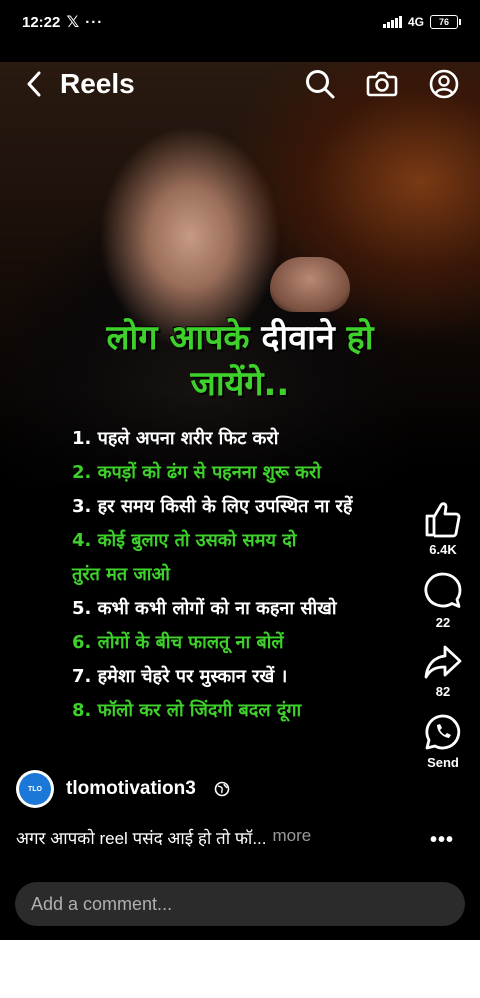 The height and width of the screenshot is (998, 480). I want to click on share-count: 82, so click(443, 691).